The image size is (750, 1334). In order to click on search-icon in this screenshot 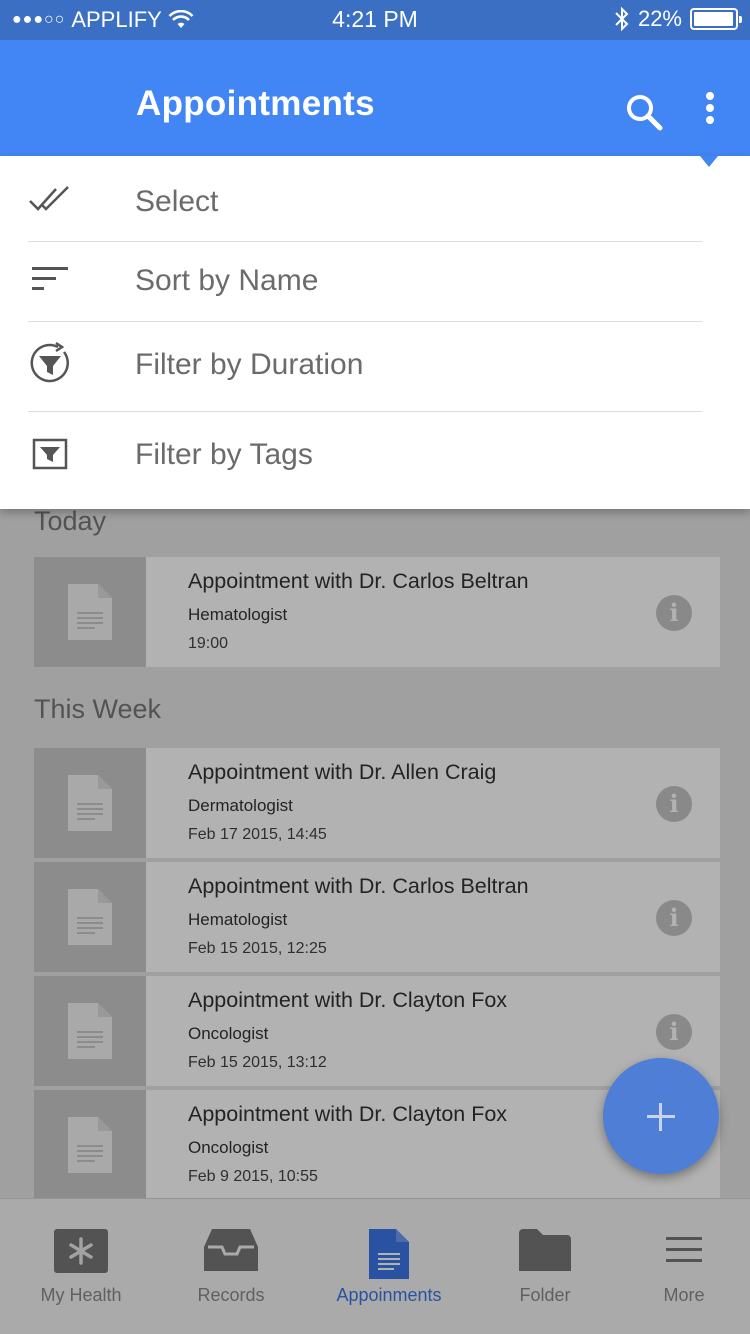, I will do `click(644, 112)`.